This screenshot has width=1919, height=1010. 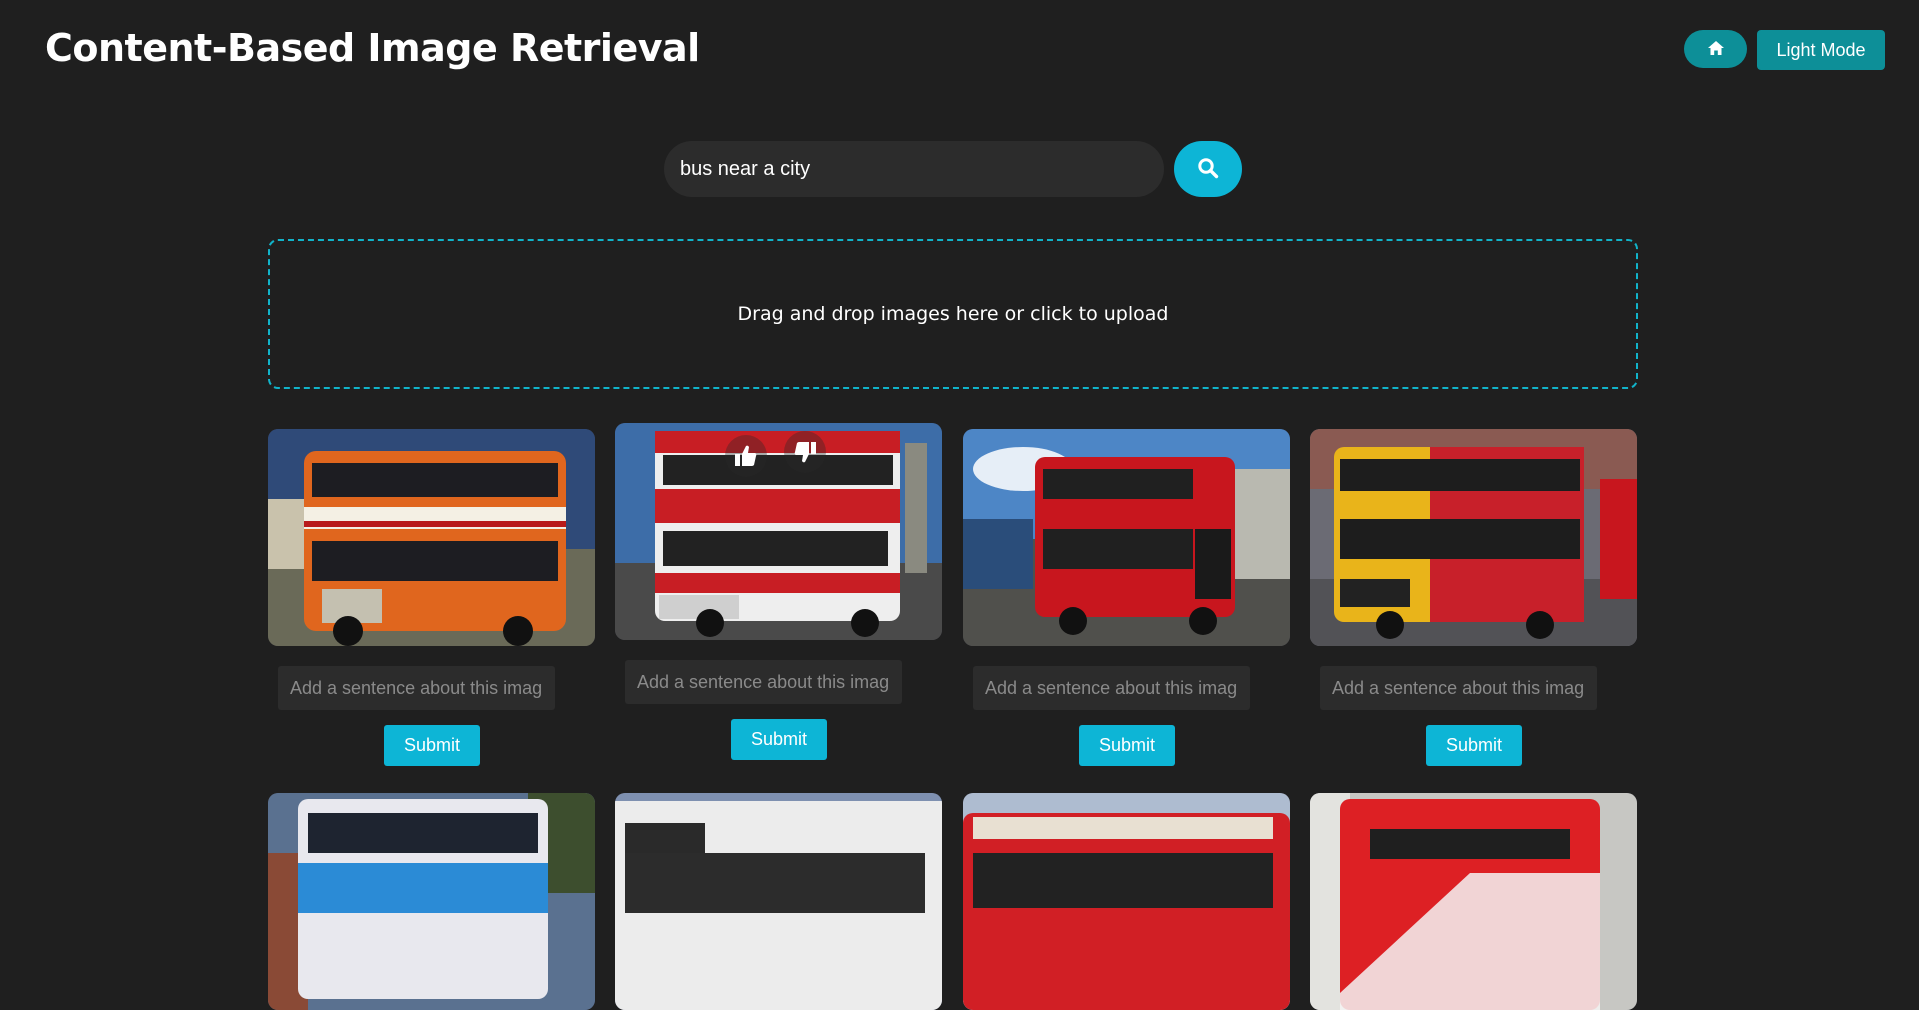 I want to click on search-icon, so click(x=1208, y=169).